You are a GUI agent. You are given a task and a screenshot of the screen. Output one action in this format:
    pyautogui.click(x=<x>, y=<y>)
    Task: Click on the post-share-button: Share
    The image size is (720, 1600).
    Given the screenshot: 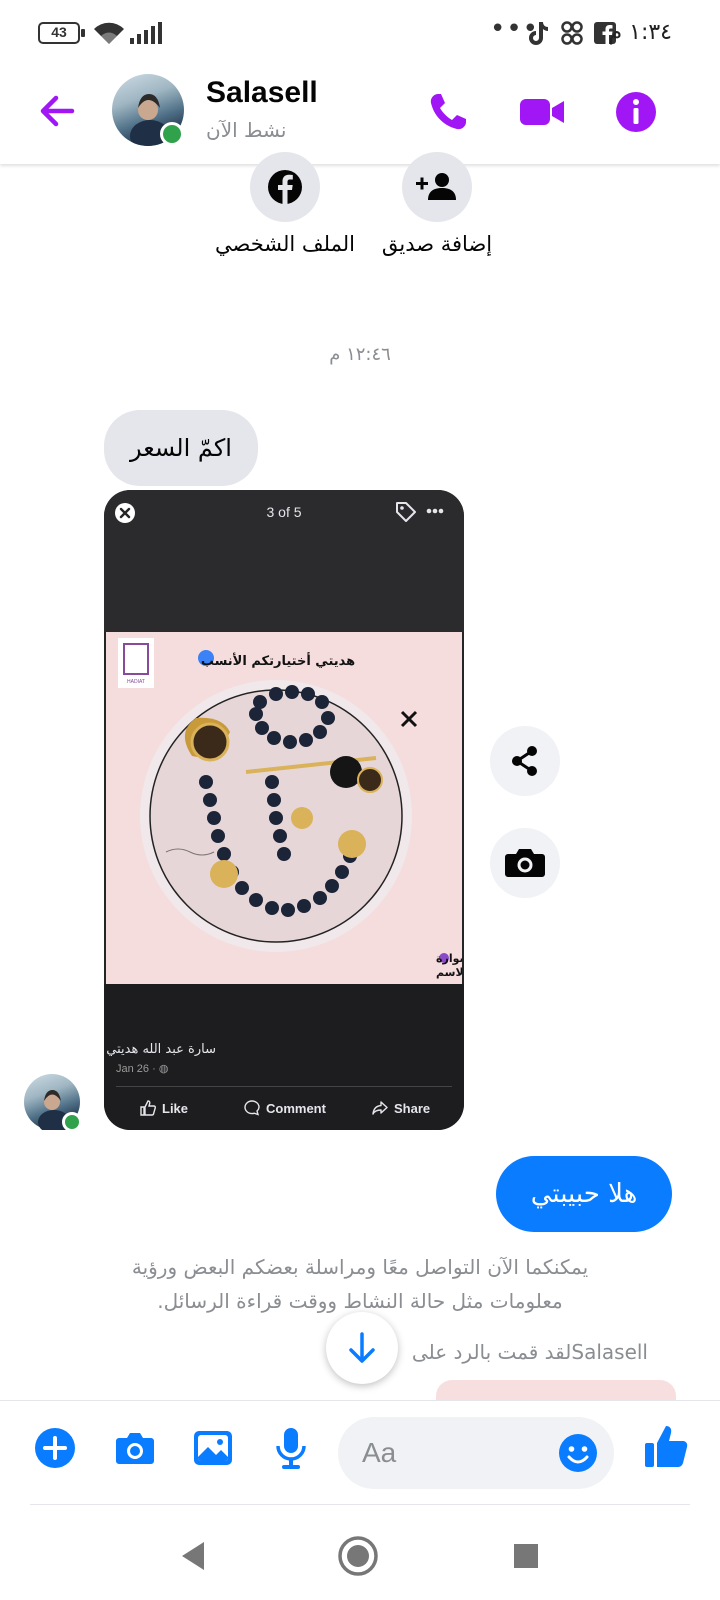 What is the action you would take?
    pyautogui.click(x=401, y=1108)
    